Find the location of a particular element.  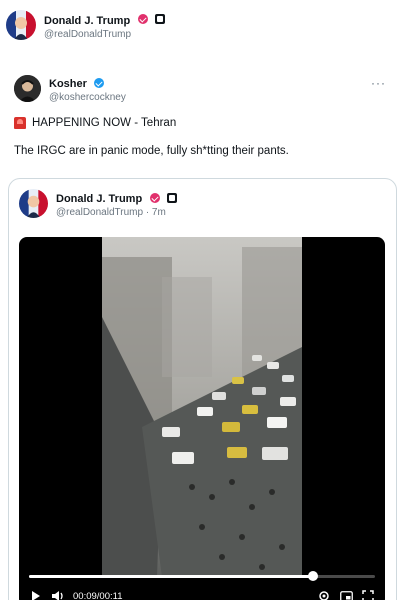

author-name: Donald J. Trump is located at coordinates (87, 21).